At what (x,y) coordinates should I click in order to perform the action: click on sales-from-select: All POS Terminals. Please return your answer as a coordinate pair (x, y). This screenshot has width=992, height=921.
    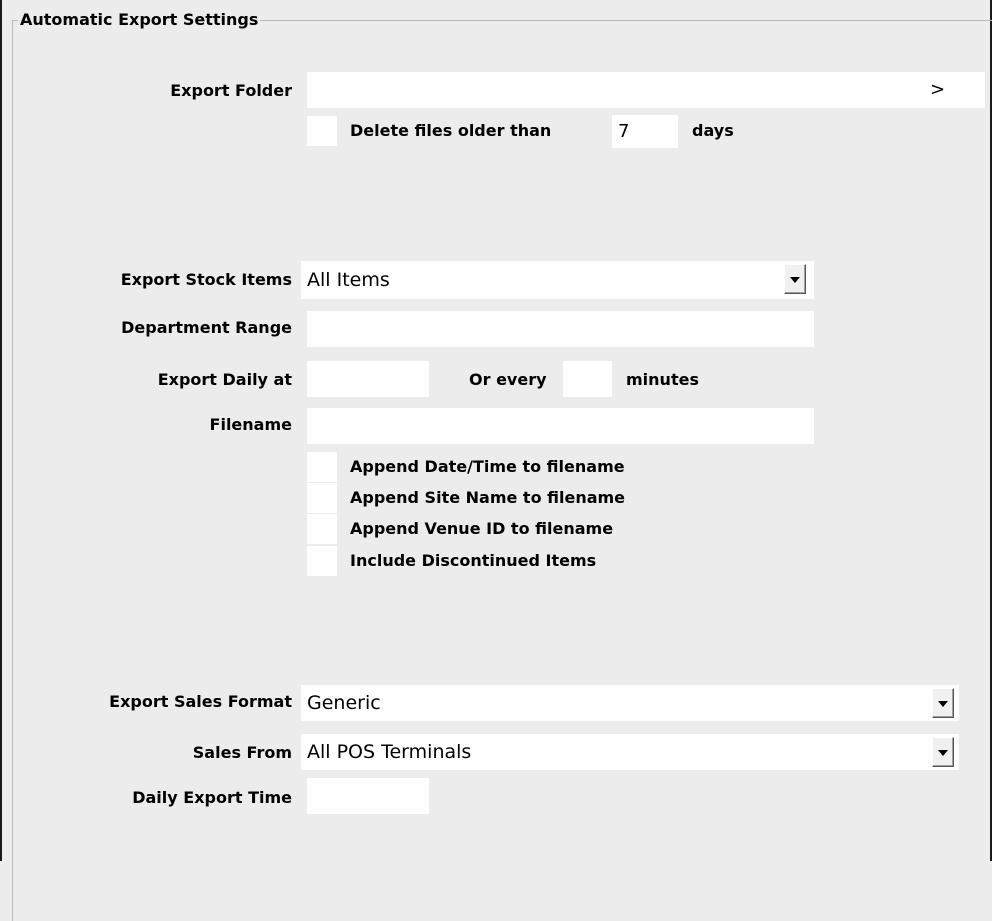
    Looking at the image, I should click on (630, 752).